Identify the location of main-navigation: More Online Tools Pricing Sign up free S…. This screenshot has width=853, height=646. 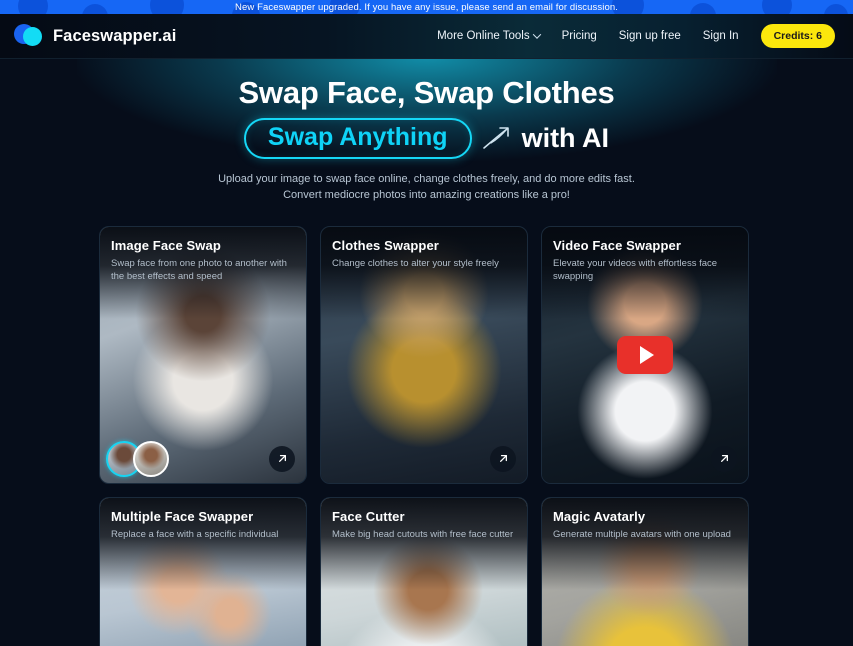
(636, 36).